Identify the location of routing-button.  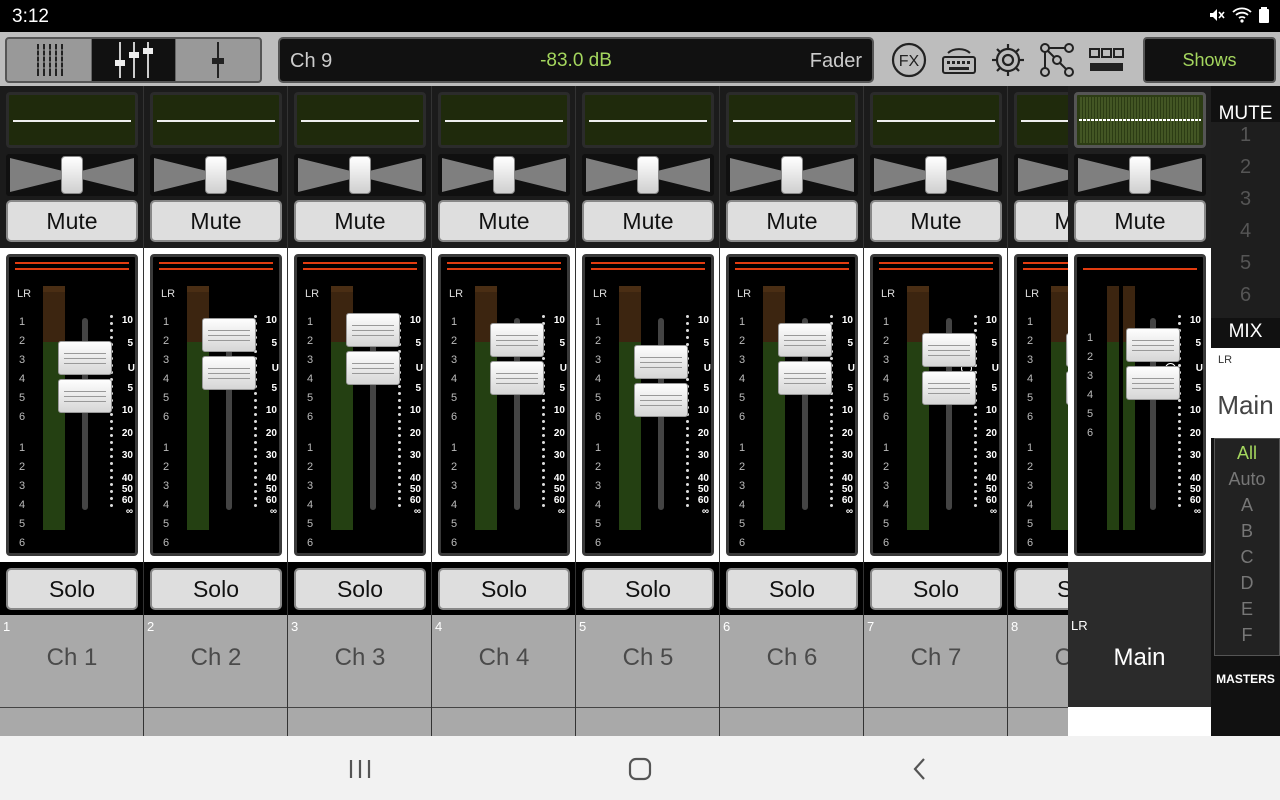
(1057, 60).